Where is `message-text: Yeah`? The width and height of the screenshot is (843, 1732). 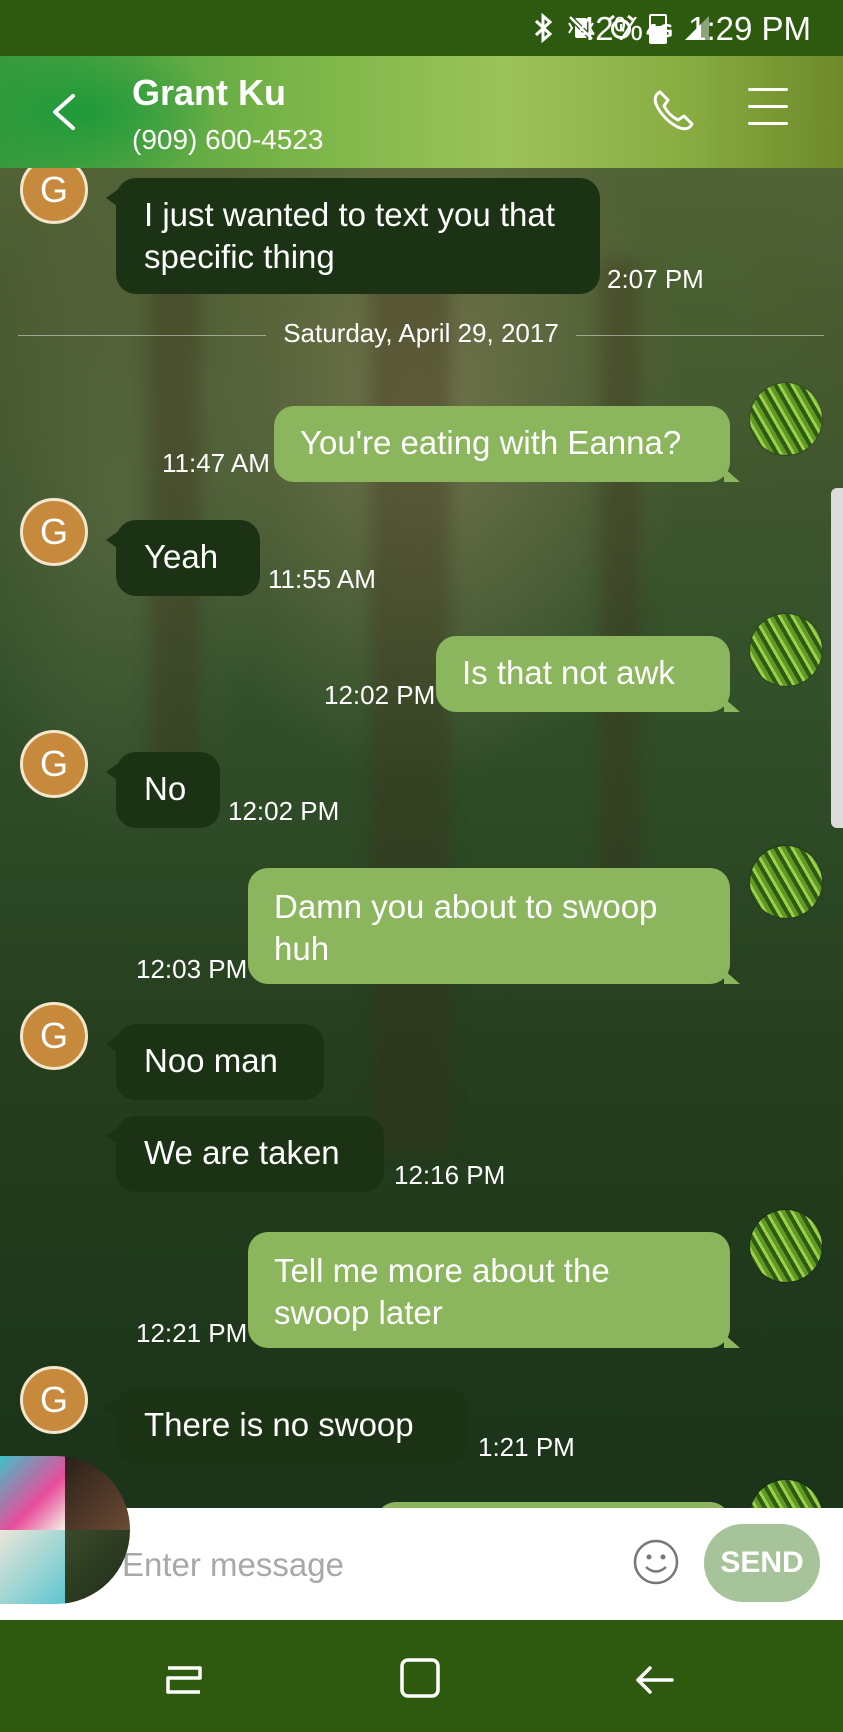 message-text: Yeah is located at coordinates (181, 556).